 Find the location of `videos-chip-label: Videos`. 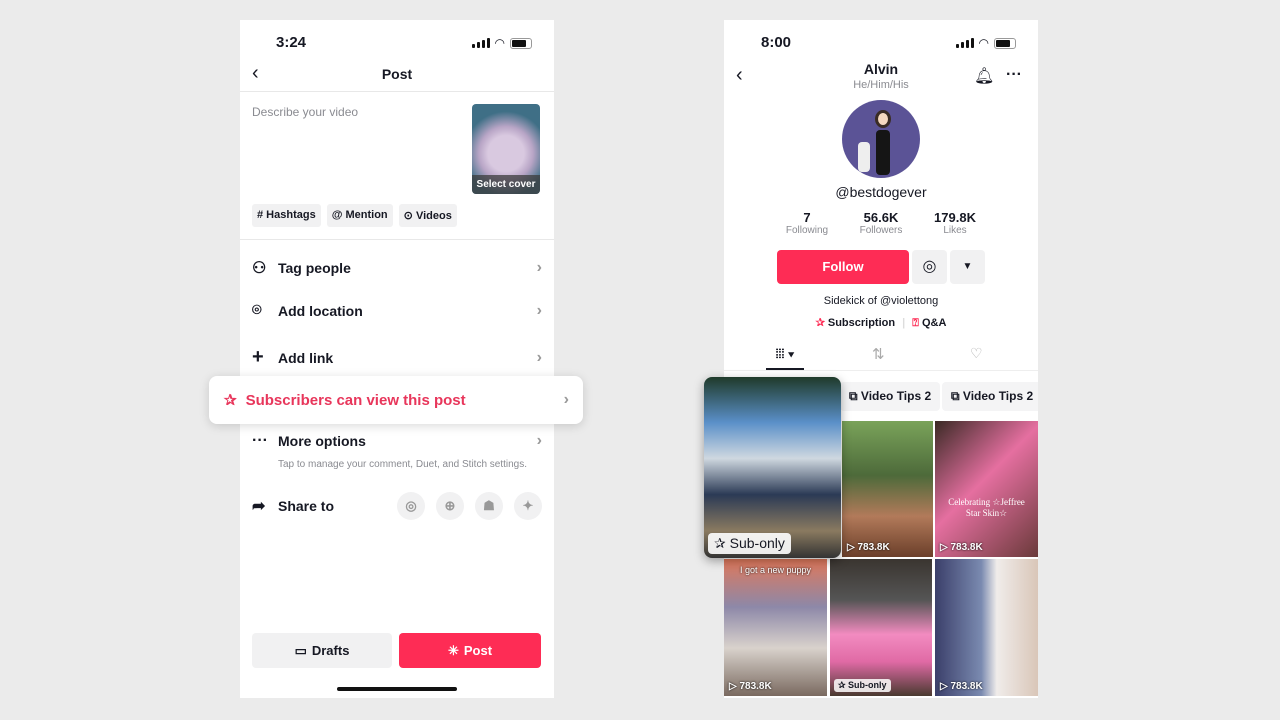

videos-chip-label: Videos is located at coordinates (433, 216).